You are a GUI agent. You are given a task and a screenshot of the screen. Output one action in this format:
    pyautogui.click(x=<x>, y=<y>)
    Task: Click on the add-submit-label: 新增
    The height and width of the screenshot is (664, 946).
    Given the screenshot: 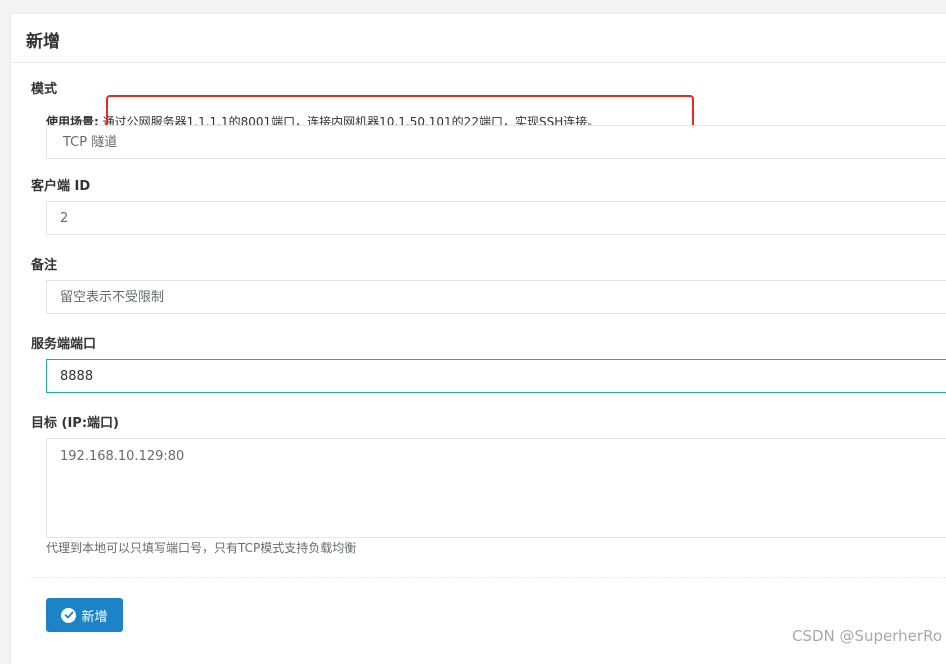 What is the action you would take?
    pyautogui.click(x=94, y=615)
    